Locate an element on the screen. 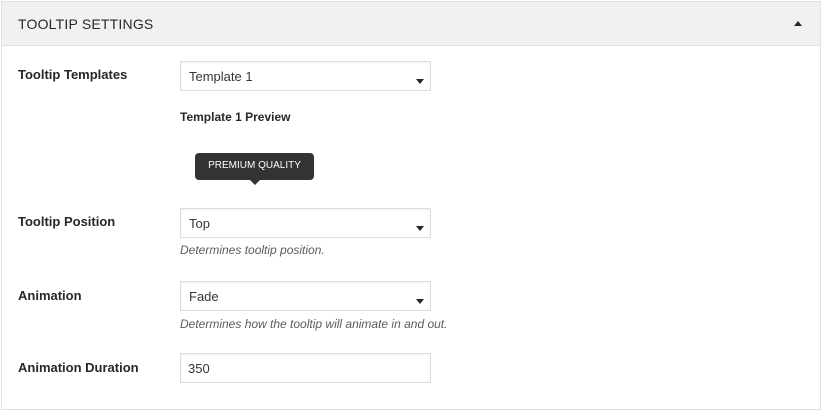  tooltip-position-value: Top is located at coordinates (199, 223).